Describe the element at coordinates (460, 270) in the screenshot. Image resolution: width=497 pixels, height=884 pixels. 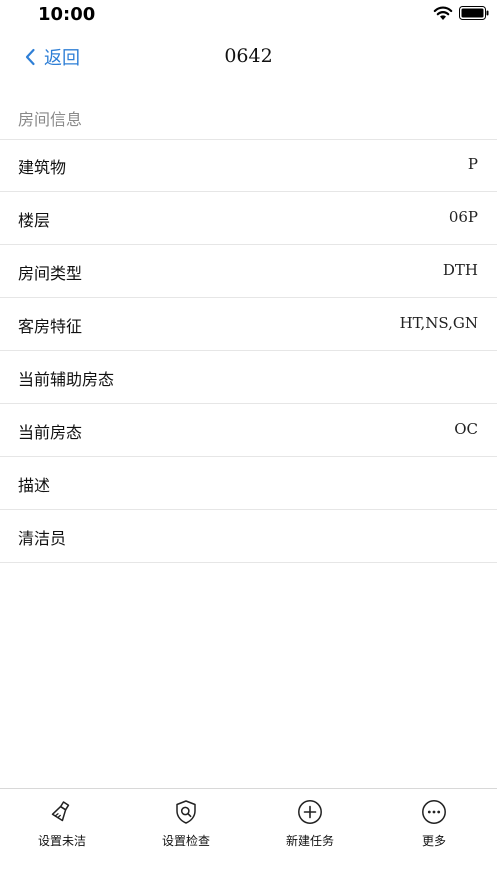
I see `row-value: DTH` at that location.